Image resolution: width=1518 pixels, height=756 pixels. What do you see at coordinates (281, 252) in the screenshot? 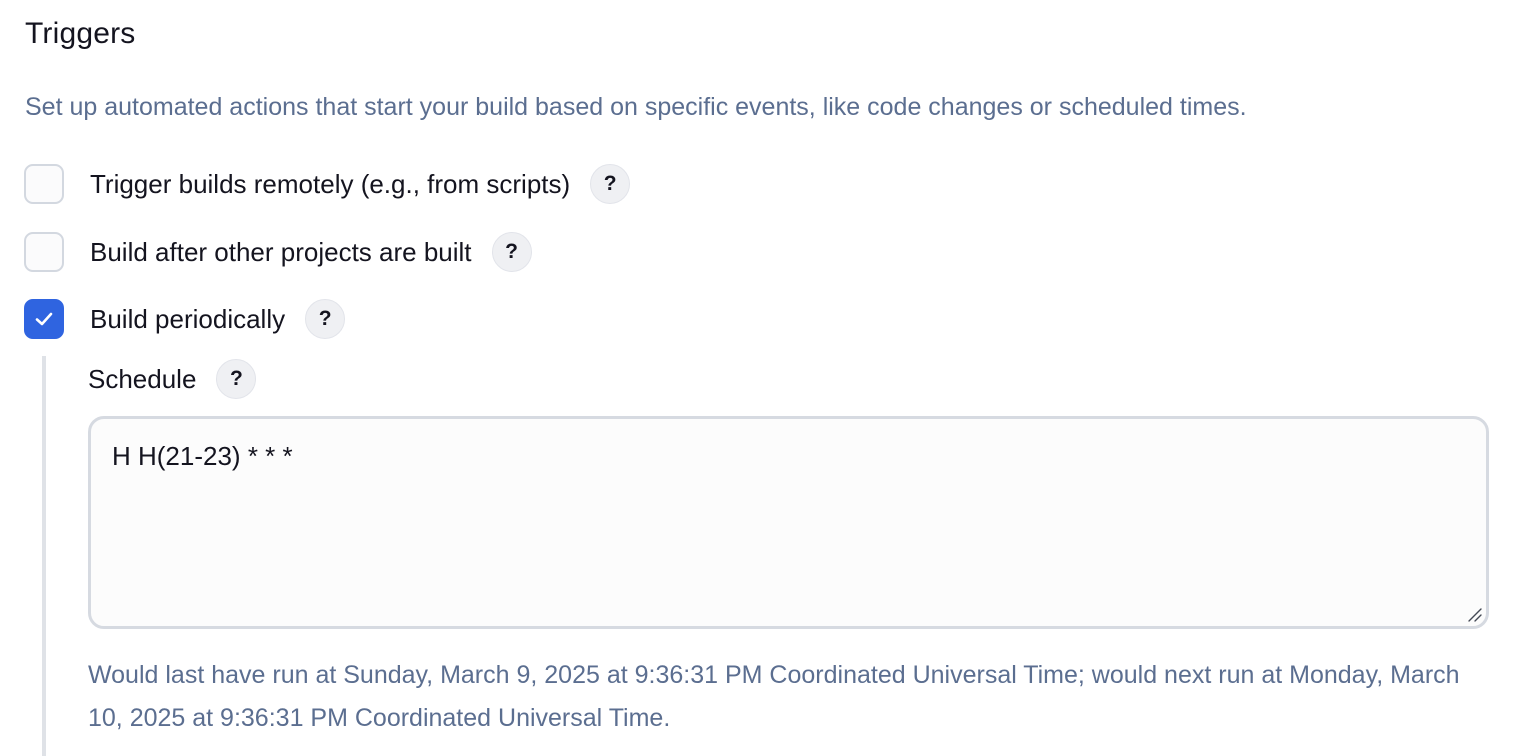
I see `trigger-after-projects-label: Build after other projects are built` at bounding box center [281, 252].